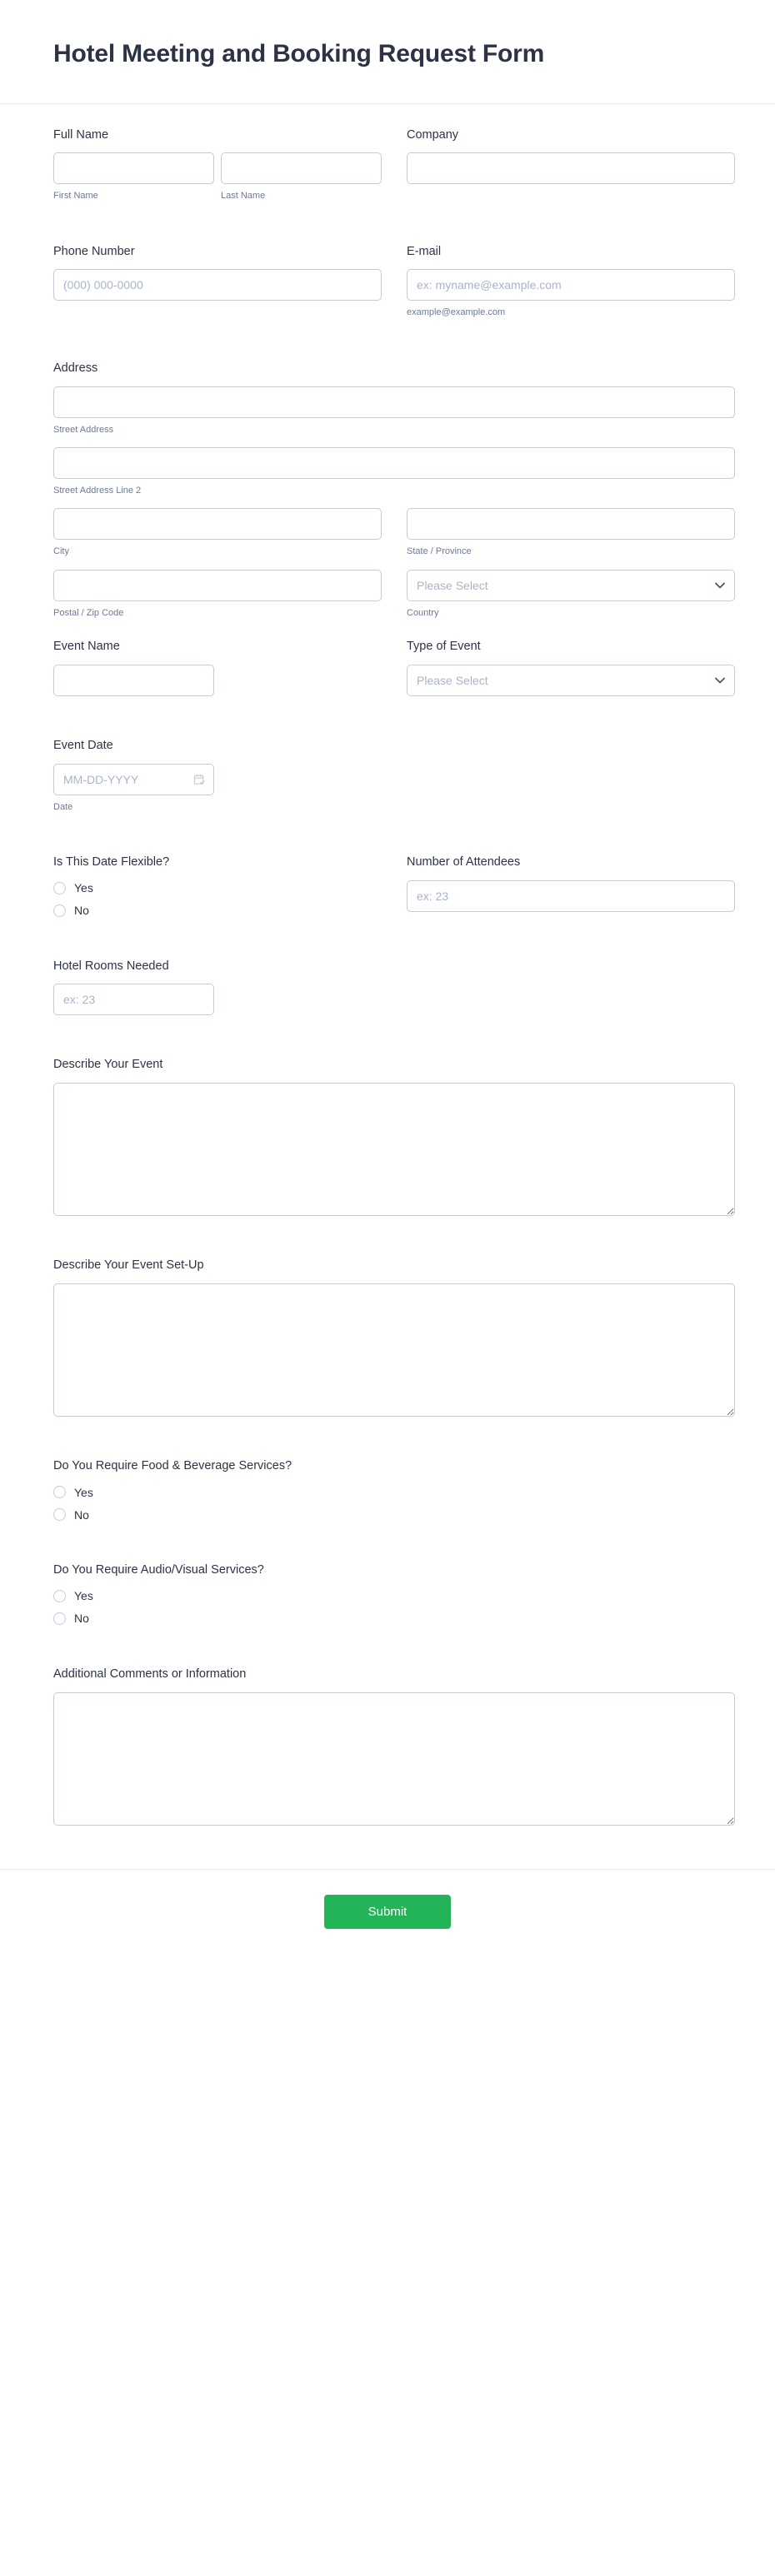  I want to click on row-additional-comments: Additional Comments or Information, so click(394, 1757).